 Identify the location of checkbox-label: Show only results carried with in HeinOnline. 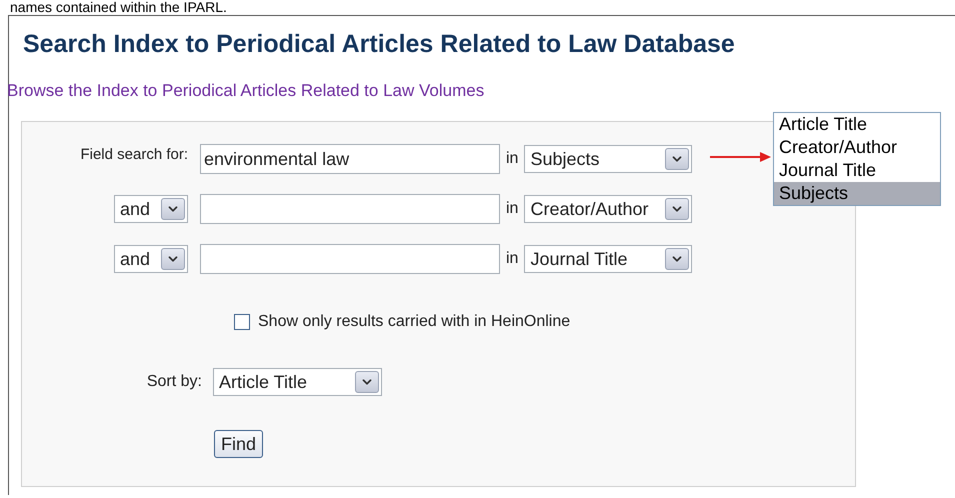
(414, 322).